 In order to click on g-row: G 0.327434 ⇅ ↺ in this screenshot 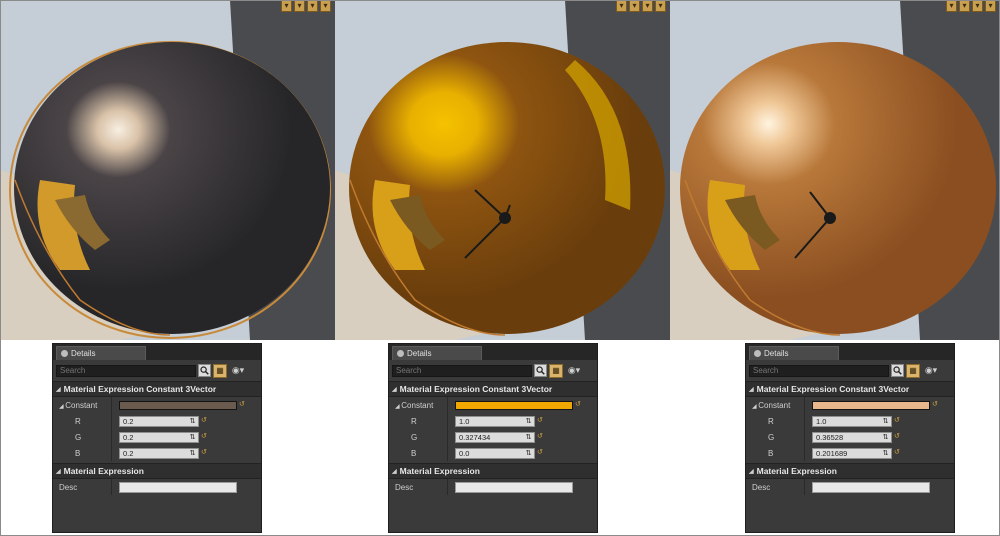, I will do `click(493, 437)`.